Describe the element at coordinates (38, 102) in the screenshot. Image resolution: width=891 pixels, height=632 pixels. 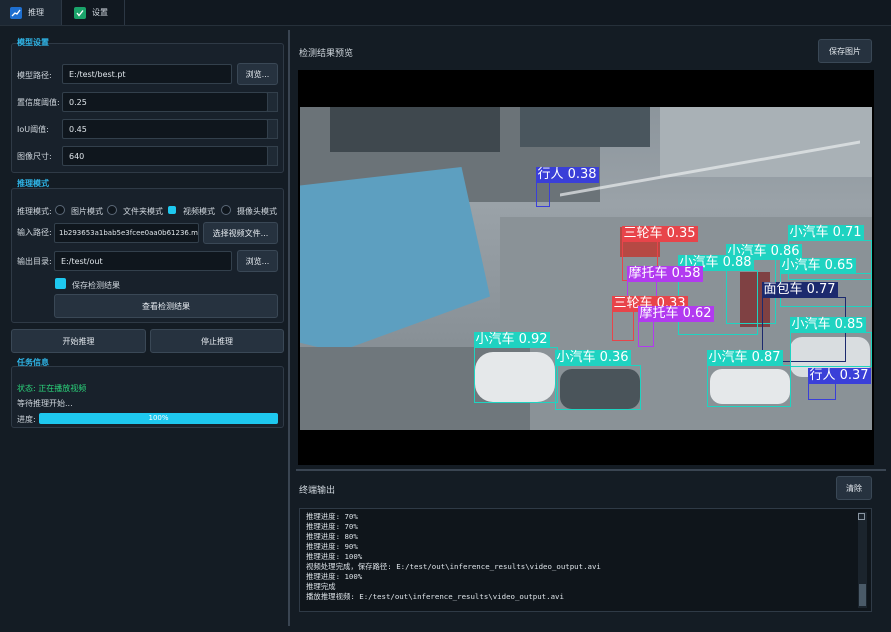
I see `conf-label: 置信度阈值:` at that location.